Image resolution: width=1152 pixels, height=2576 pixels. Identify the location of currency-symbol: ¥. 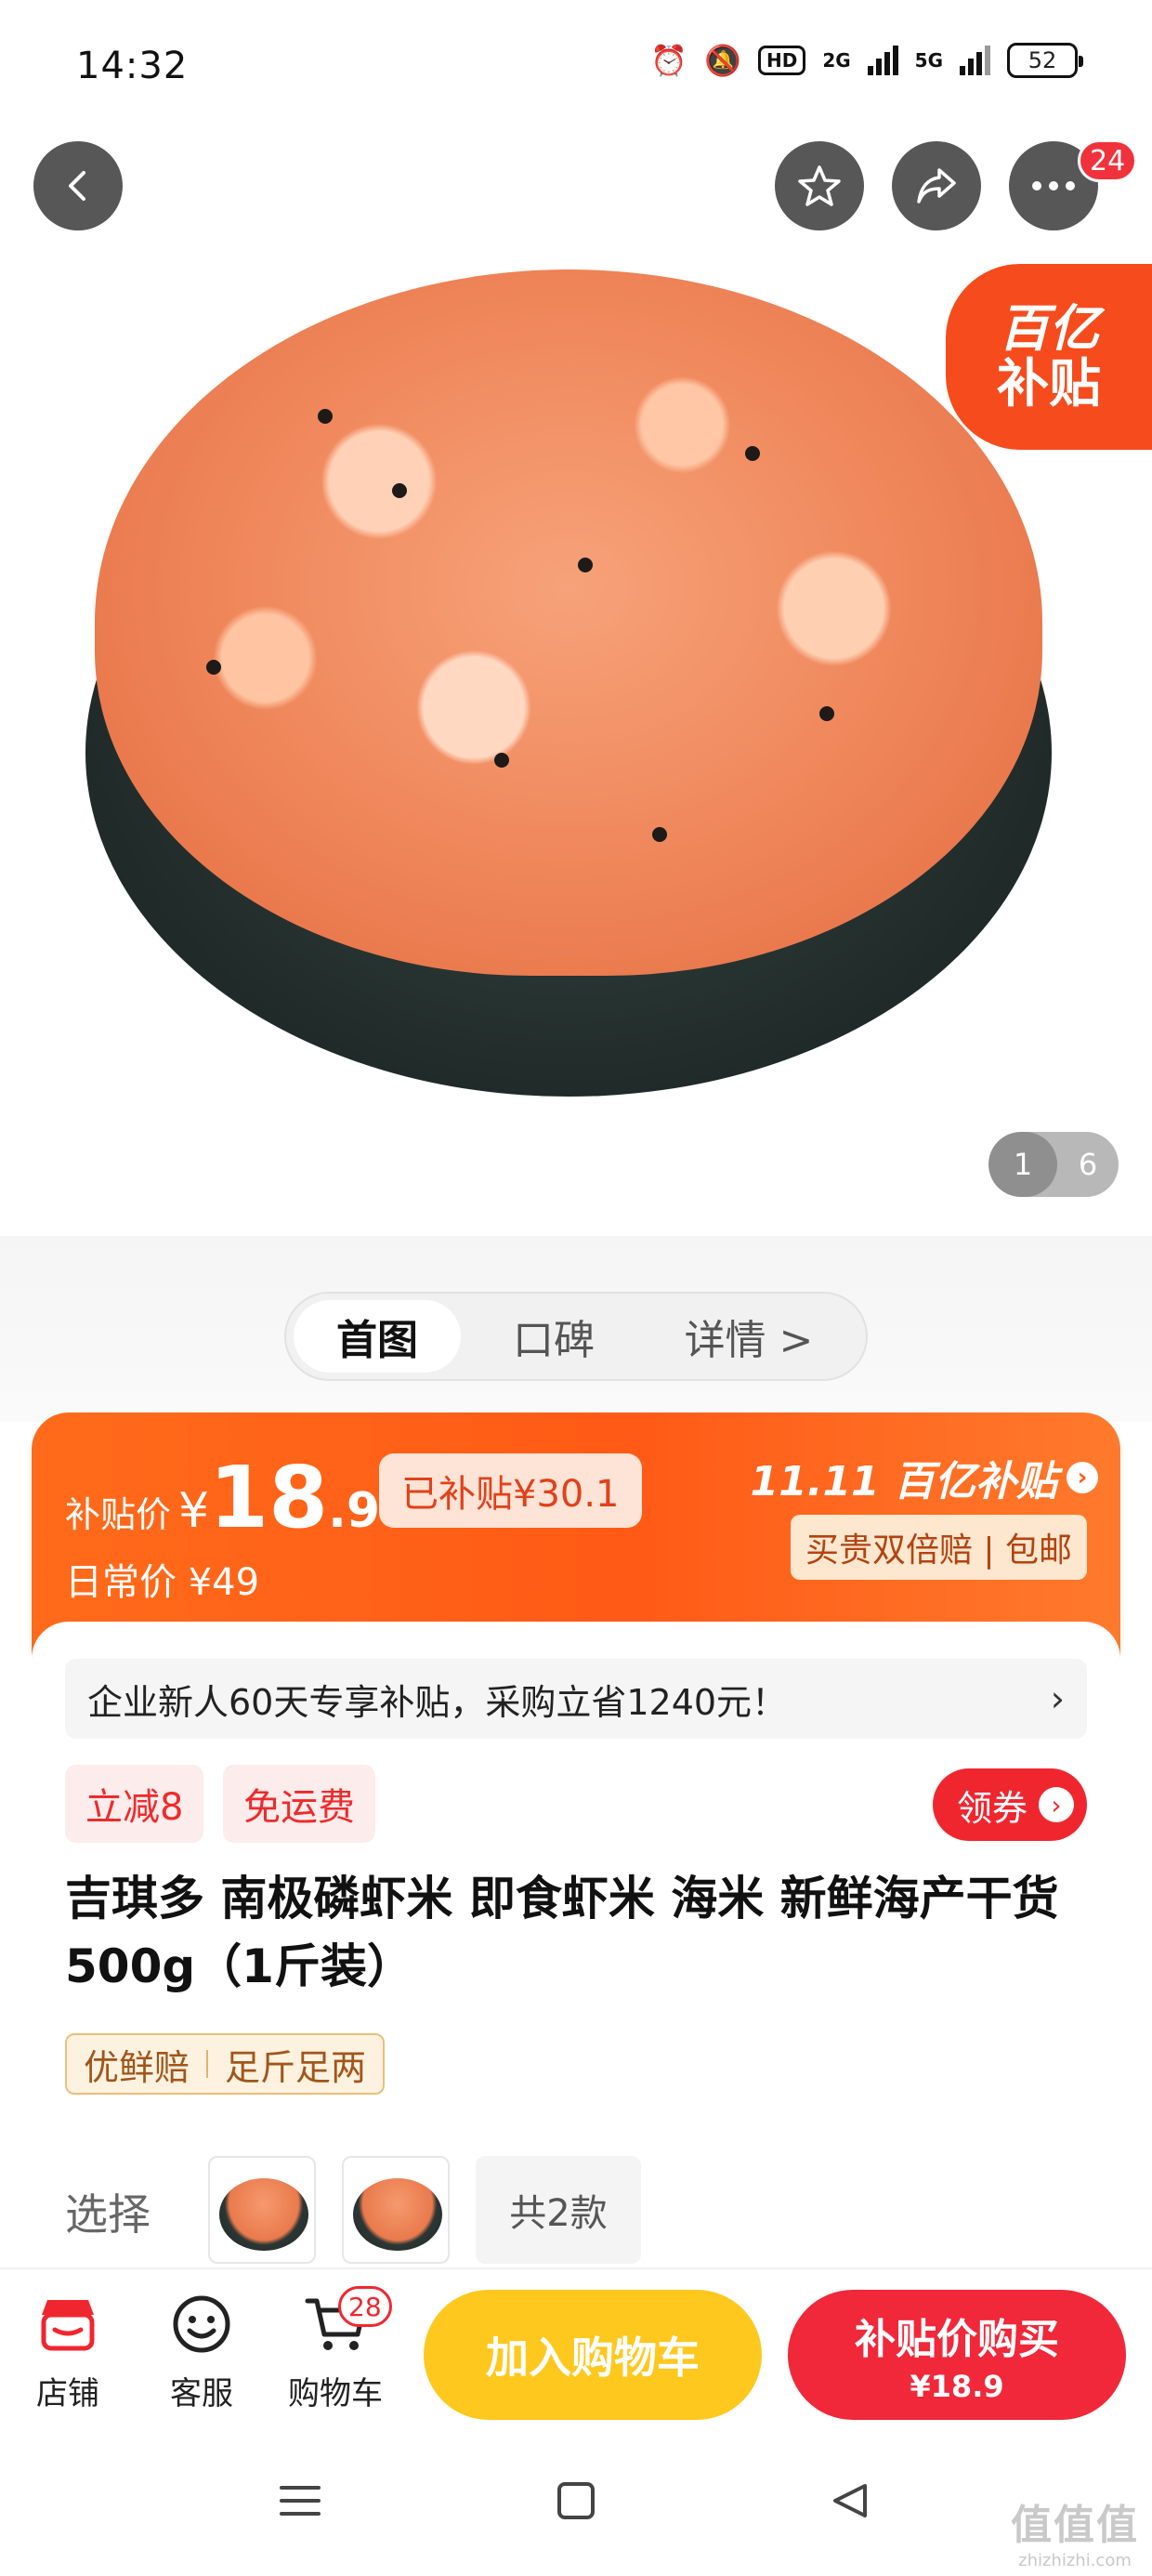
(194, 1511).